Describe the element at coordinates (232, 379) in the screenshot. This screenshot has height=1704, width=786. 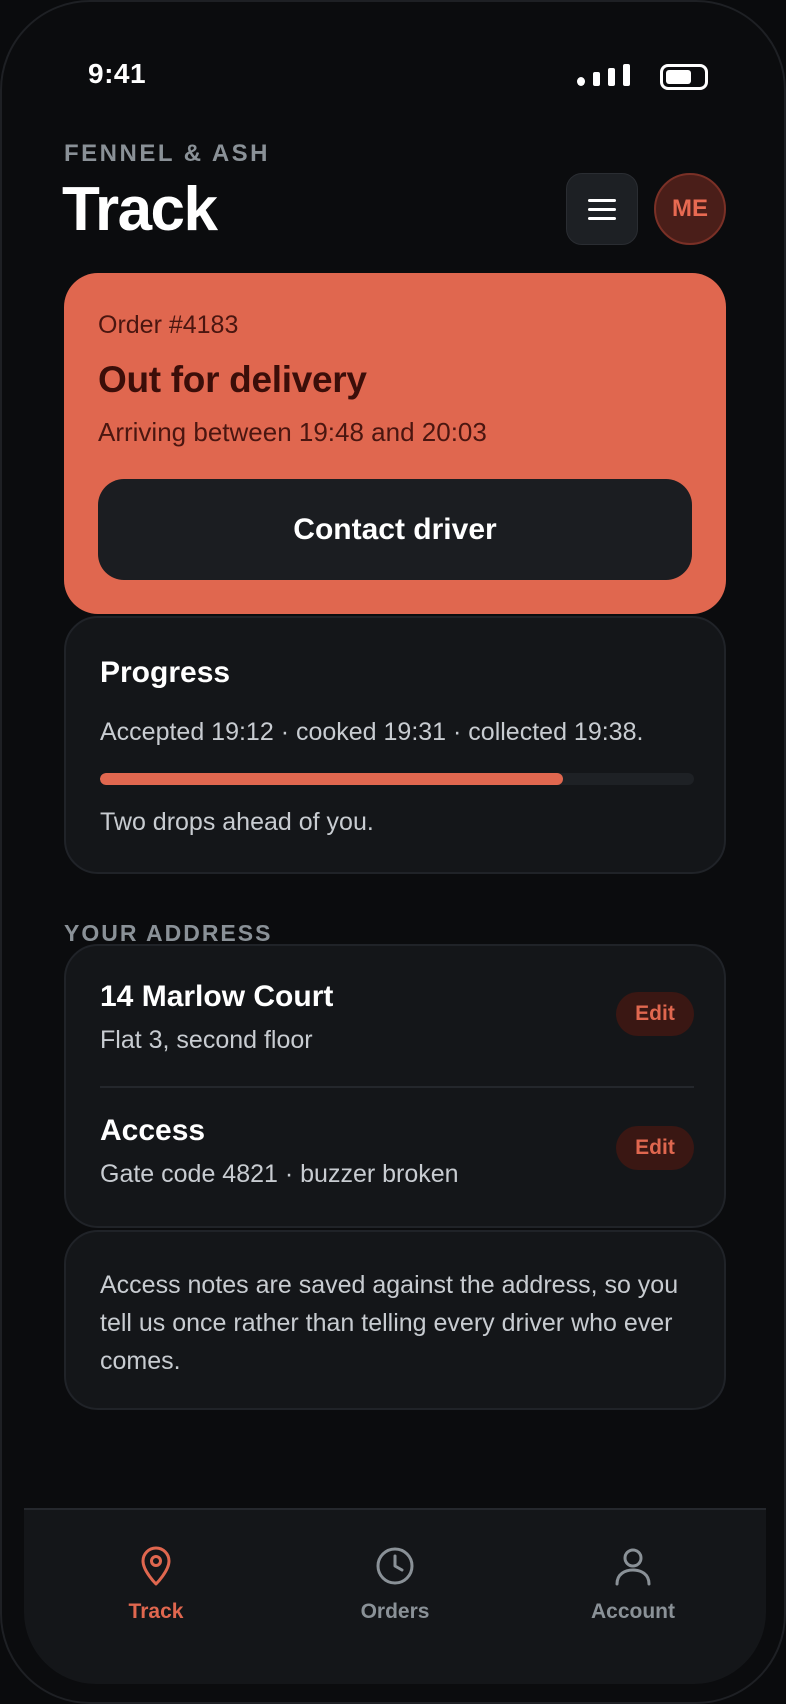
I see `order-status: Out for delivery` at that location.